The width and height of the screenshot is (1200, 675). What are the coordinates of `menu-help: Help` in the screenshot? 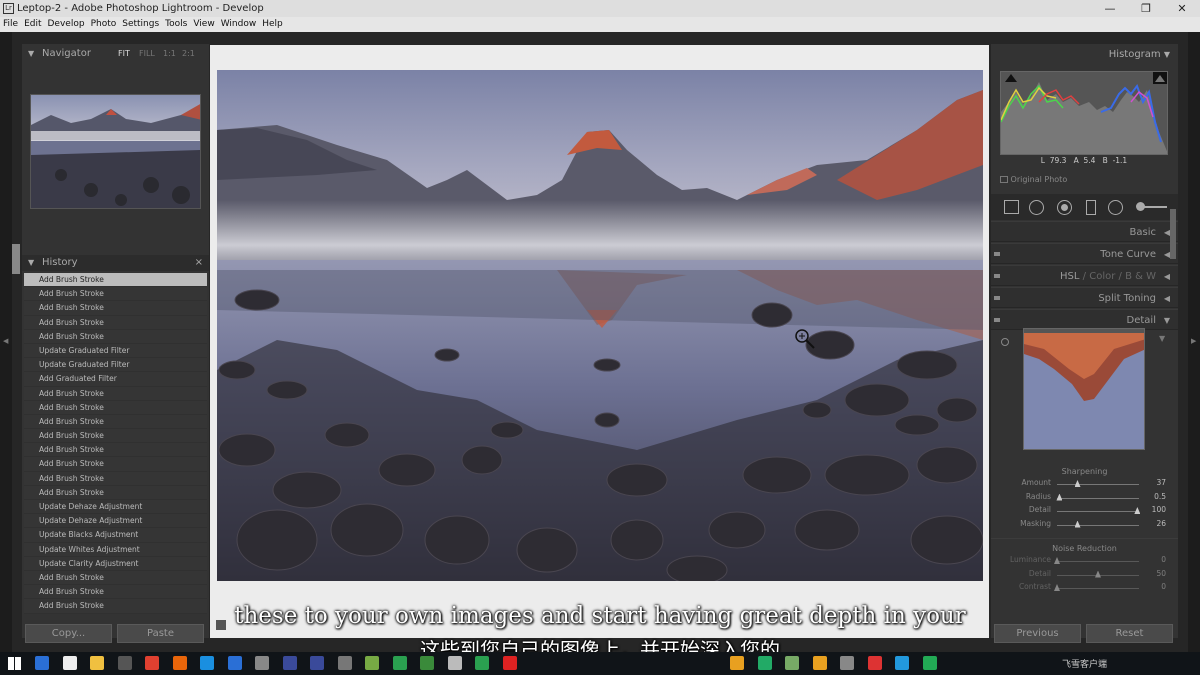 It's located at (272, 24).